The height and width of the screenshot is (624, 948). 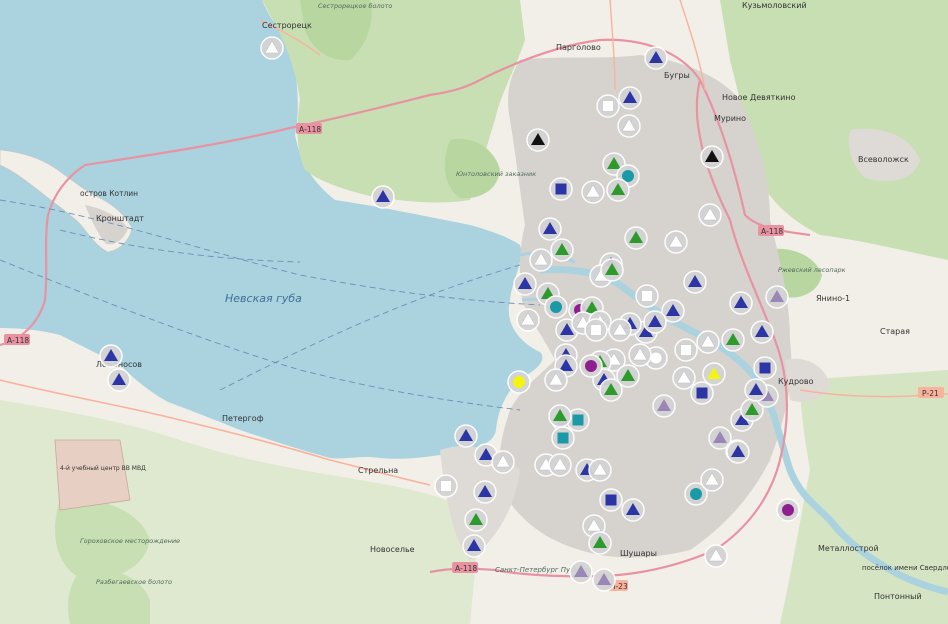 What do you see at coordinates (905, 568) in the screenshot?
I see `place-label-sverdlova: посёлок имени Свердлова` at bounding box center [905, 568].